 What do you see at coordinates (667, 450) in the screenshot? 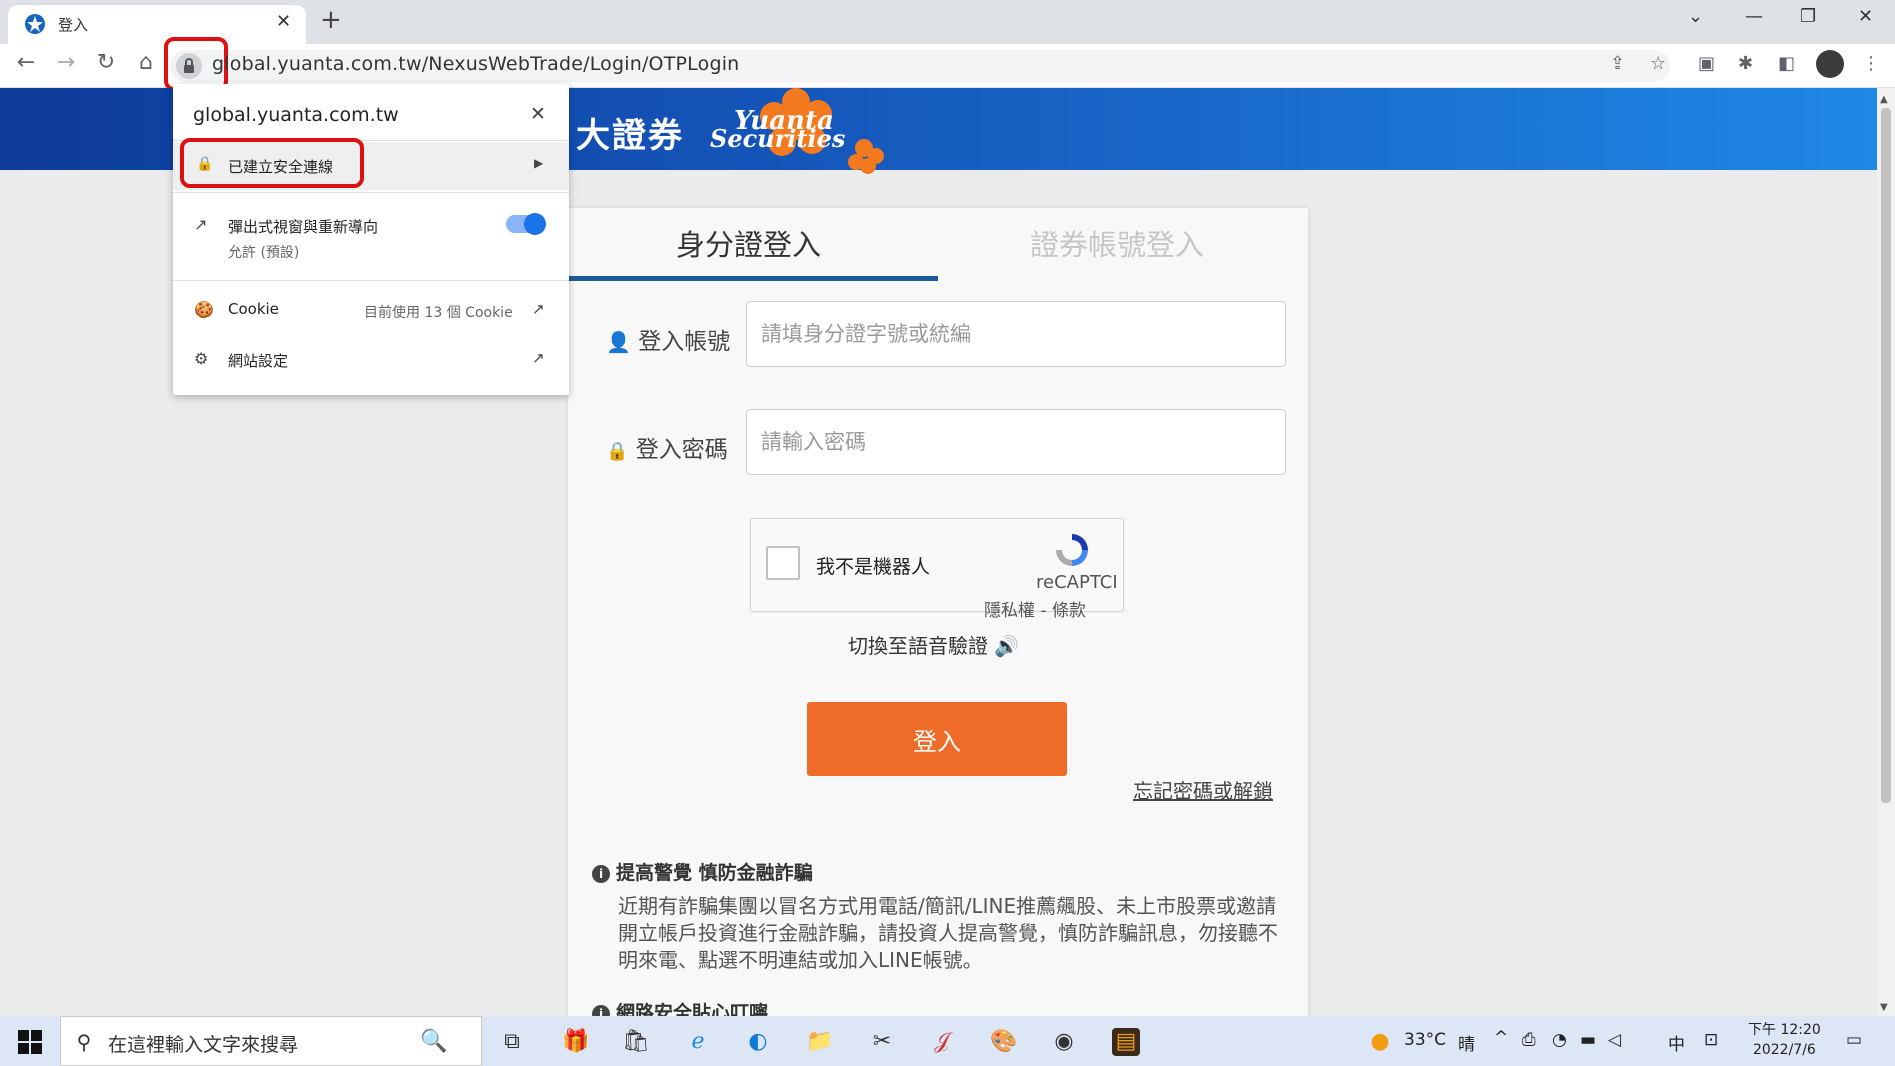
I see `password-label: 🔒 登入密碼` at bounding box center [667, 450].